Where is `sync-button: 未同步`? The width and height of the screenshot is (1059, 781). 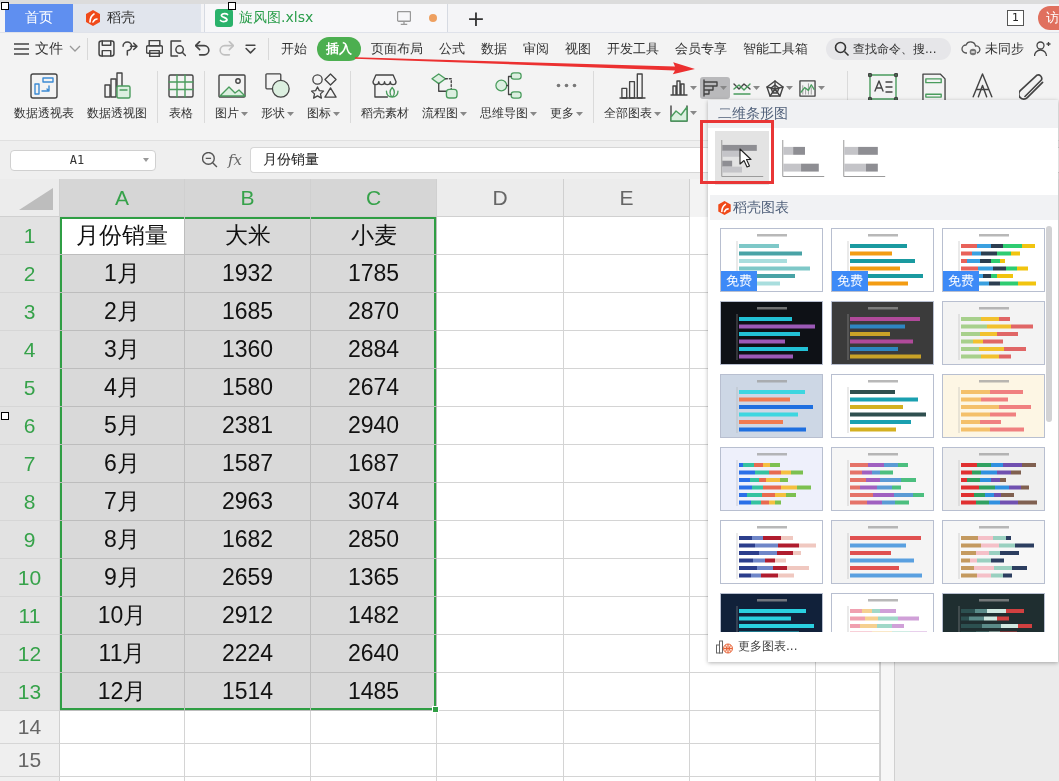 sync-button: 未同步 is located at coordinates (992, 48).